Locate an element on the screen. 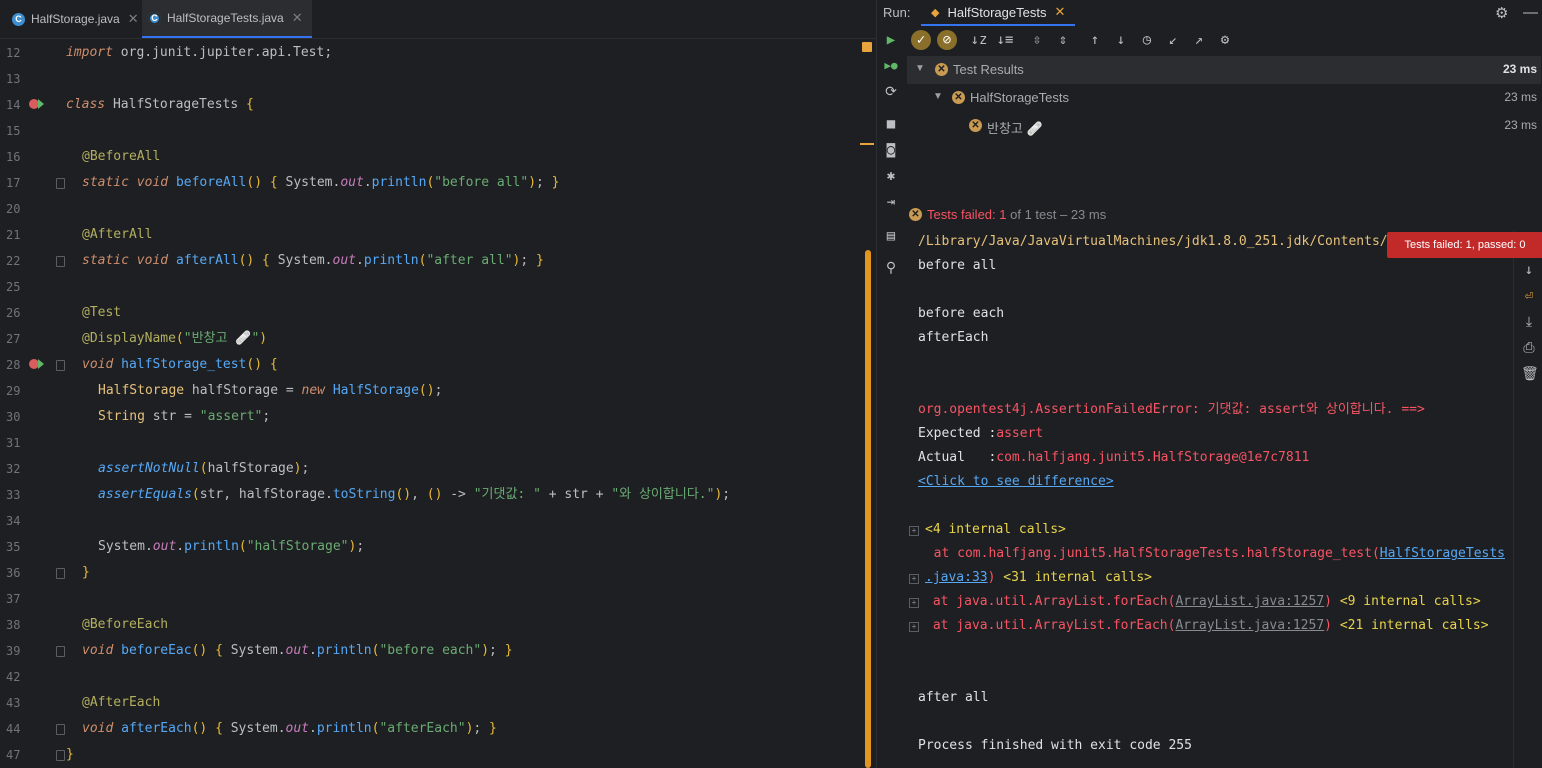  status-text: Tests failed: 1 of 1 test – 23 ms is located at coordinates (1016, 214).